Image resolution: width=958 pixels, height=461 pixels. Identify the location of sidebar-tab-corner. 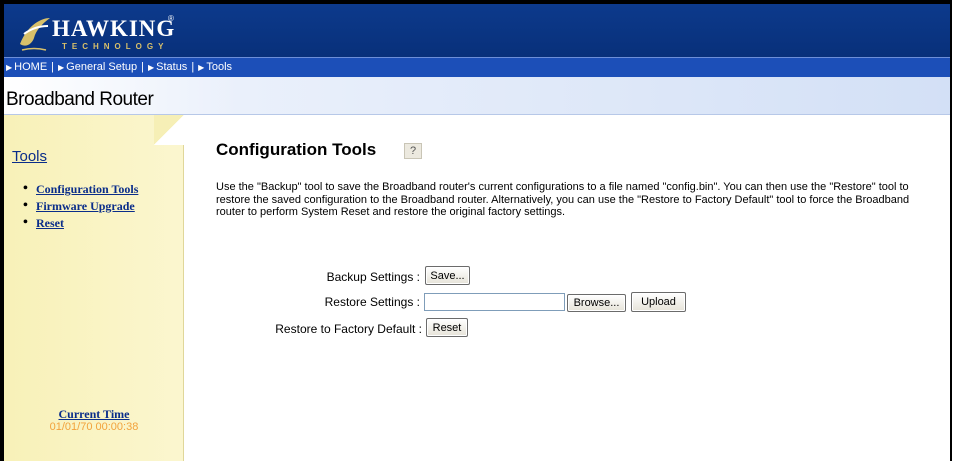
(169, 130).